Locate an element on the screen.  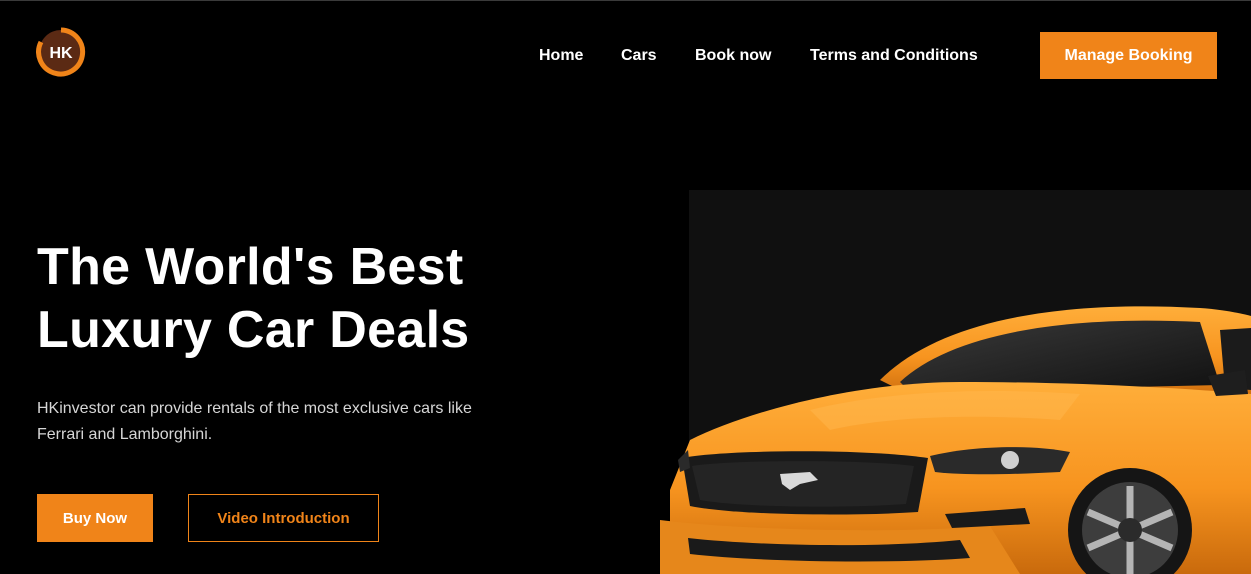
hero-title: The World's Best Luxury Car Deals is located at coordinates (317, 299).